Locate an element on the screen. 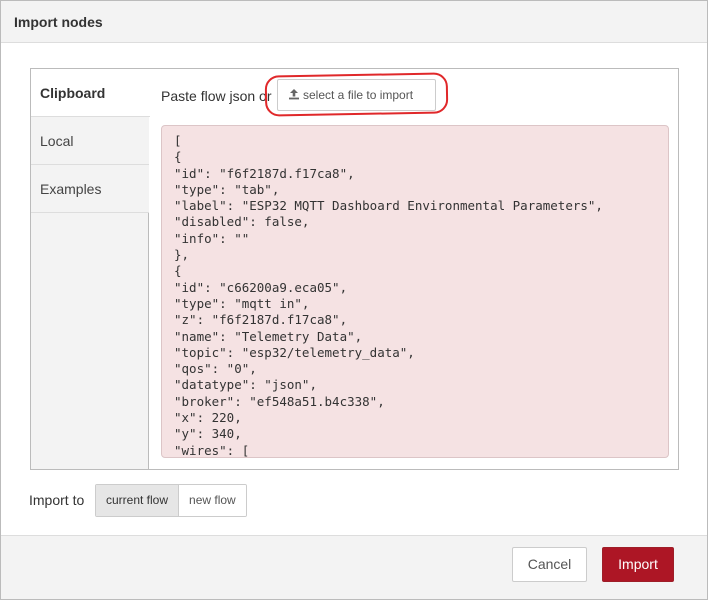 Image resolution: width=708 pixels, height=600 pixels. cancel-button: Cancel is located at coordinates (549, 564).